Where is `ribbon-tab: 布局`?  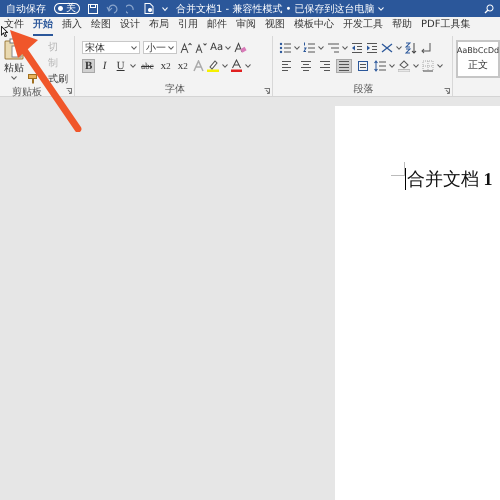 ribbon-tab: 布局 is located at coordinates (159, 27).